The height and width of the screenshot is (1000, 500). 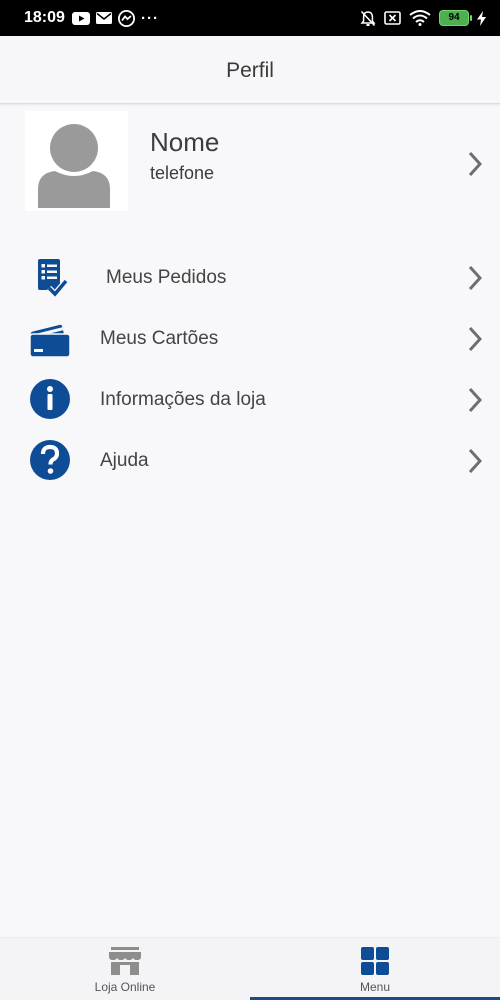 I want to click on more-notifications-indicator: ···, so click(x=150, y=18).